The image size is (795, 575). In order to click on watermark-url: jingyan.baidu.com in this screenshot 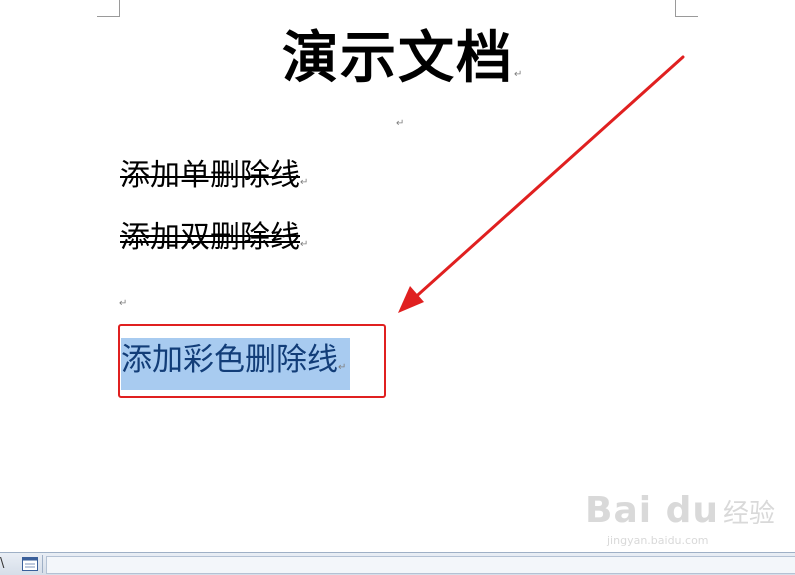, I will do `click(658, 540)`.